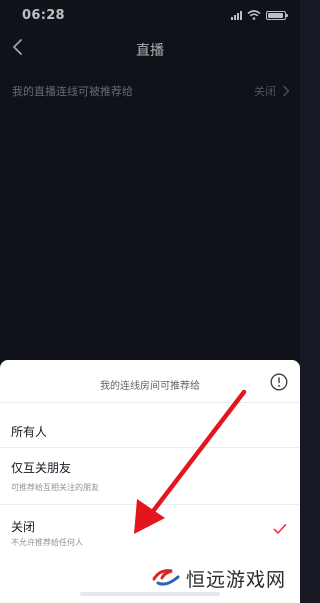 The width and height of the screenshot is (320, 603). Describe the element at coordinates (279, 382) in the screenshot. I see `info-icon` at that location.